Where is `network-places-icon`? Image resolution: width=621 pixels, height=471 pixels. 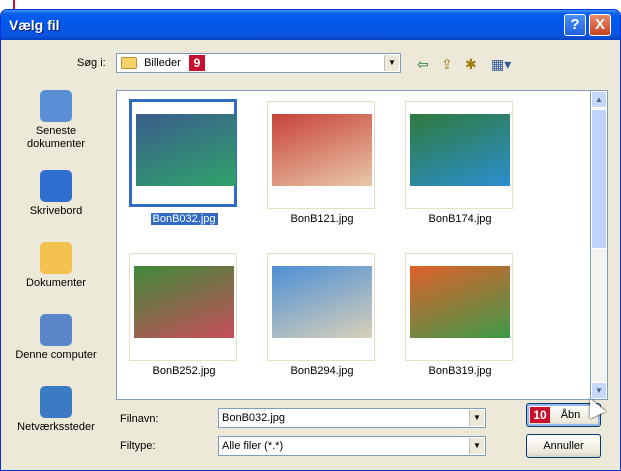 network-places-icon is located at coordinates (56, 402).